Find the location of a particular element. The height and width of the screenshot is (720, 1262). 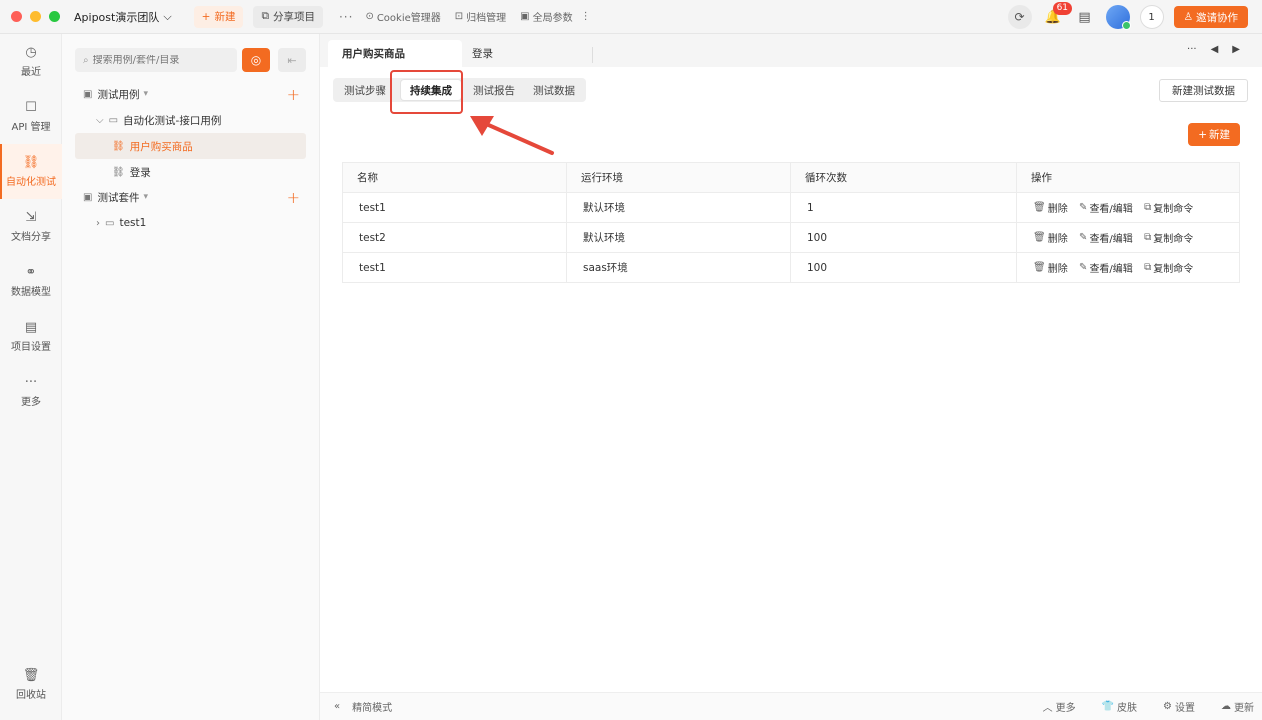

avatar is located at coordinates (1118, 17).